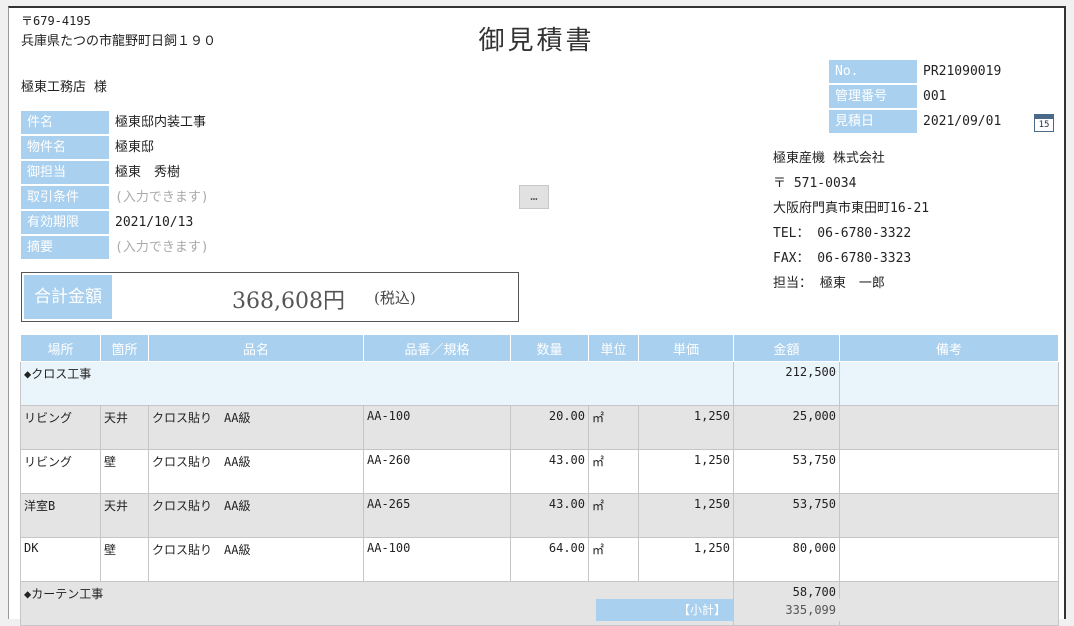 This screenshot has width=1074, height=626. I want to click on field-value: 極東邸, so click(134, 147).